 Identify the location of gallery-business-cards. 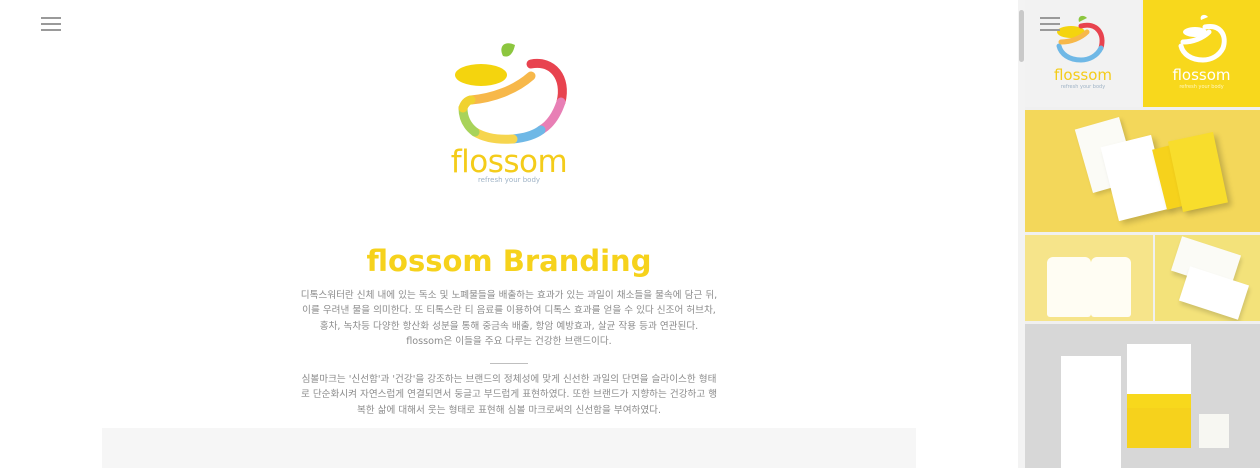
(1207, 278).